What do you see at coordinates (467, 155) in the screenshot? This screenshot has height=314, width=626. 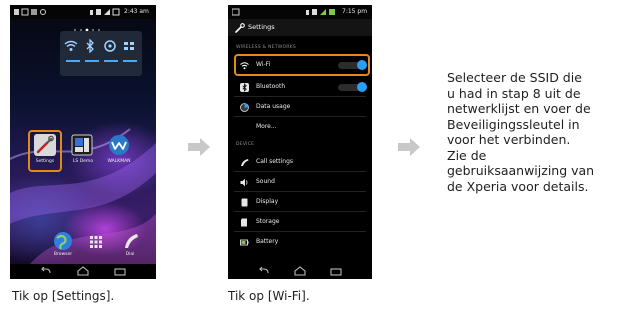 I see `instruction-line: Zie de` at bounding box center [467, 155].